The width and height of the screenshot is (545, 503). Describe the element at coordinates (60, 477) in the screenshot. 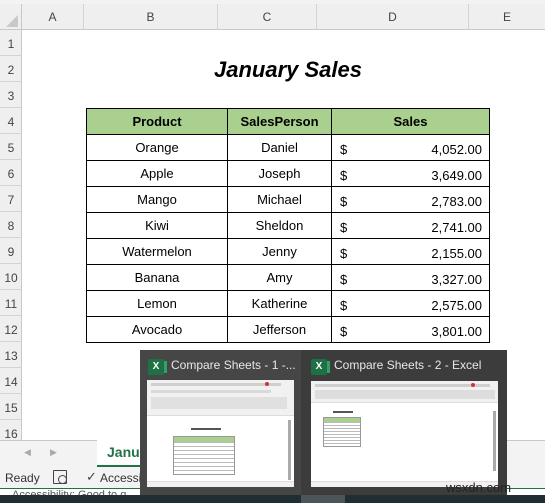

I see `macro-record-icon` at that location.